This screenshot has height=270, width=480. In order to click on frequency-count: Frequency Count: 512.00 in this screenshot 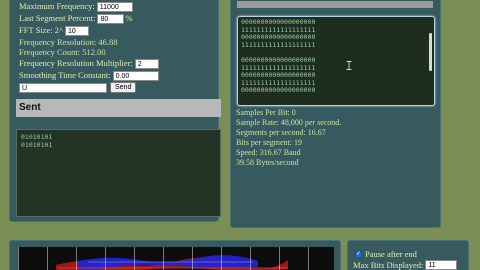, I will do `click(62, 52)`.